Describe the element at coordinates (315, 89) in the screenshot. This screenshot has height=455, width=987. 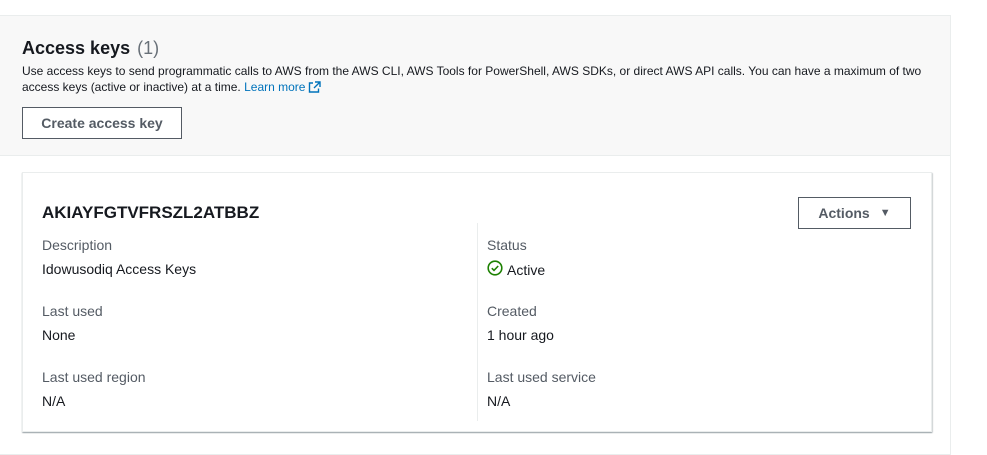
I see `external-link-icon` at that location.